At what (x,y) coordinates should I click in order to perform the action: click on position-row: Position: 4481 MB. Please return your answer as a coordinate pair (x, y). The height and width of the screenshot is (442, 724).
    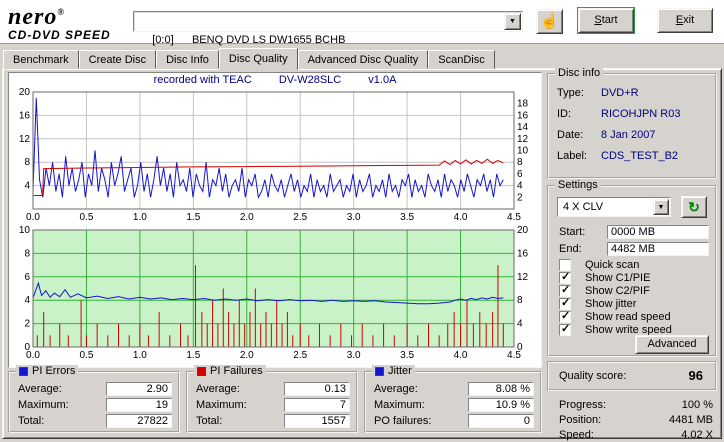
    Looking at the image, I should click on (635, 420).